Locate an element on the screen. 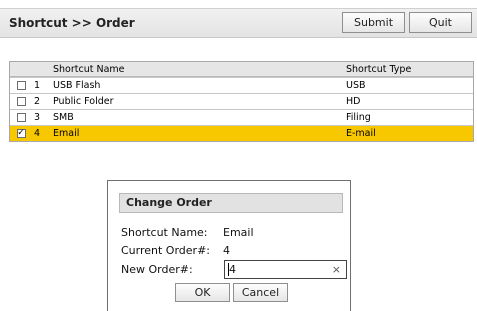 Image resolution: width=477 pixels, height=311 pixels. column-header-shortcut-name: Shortcut Name is located at coordinates (89, 69).